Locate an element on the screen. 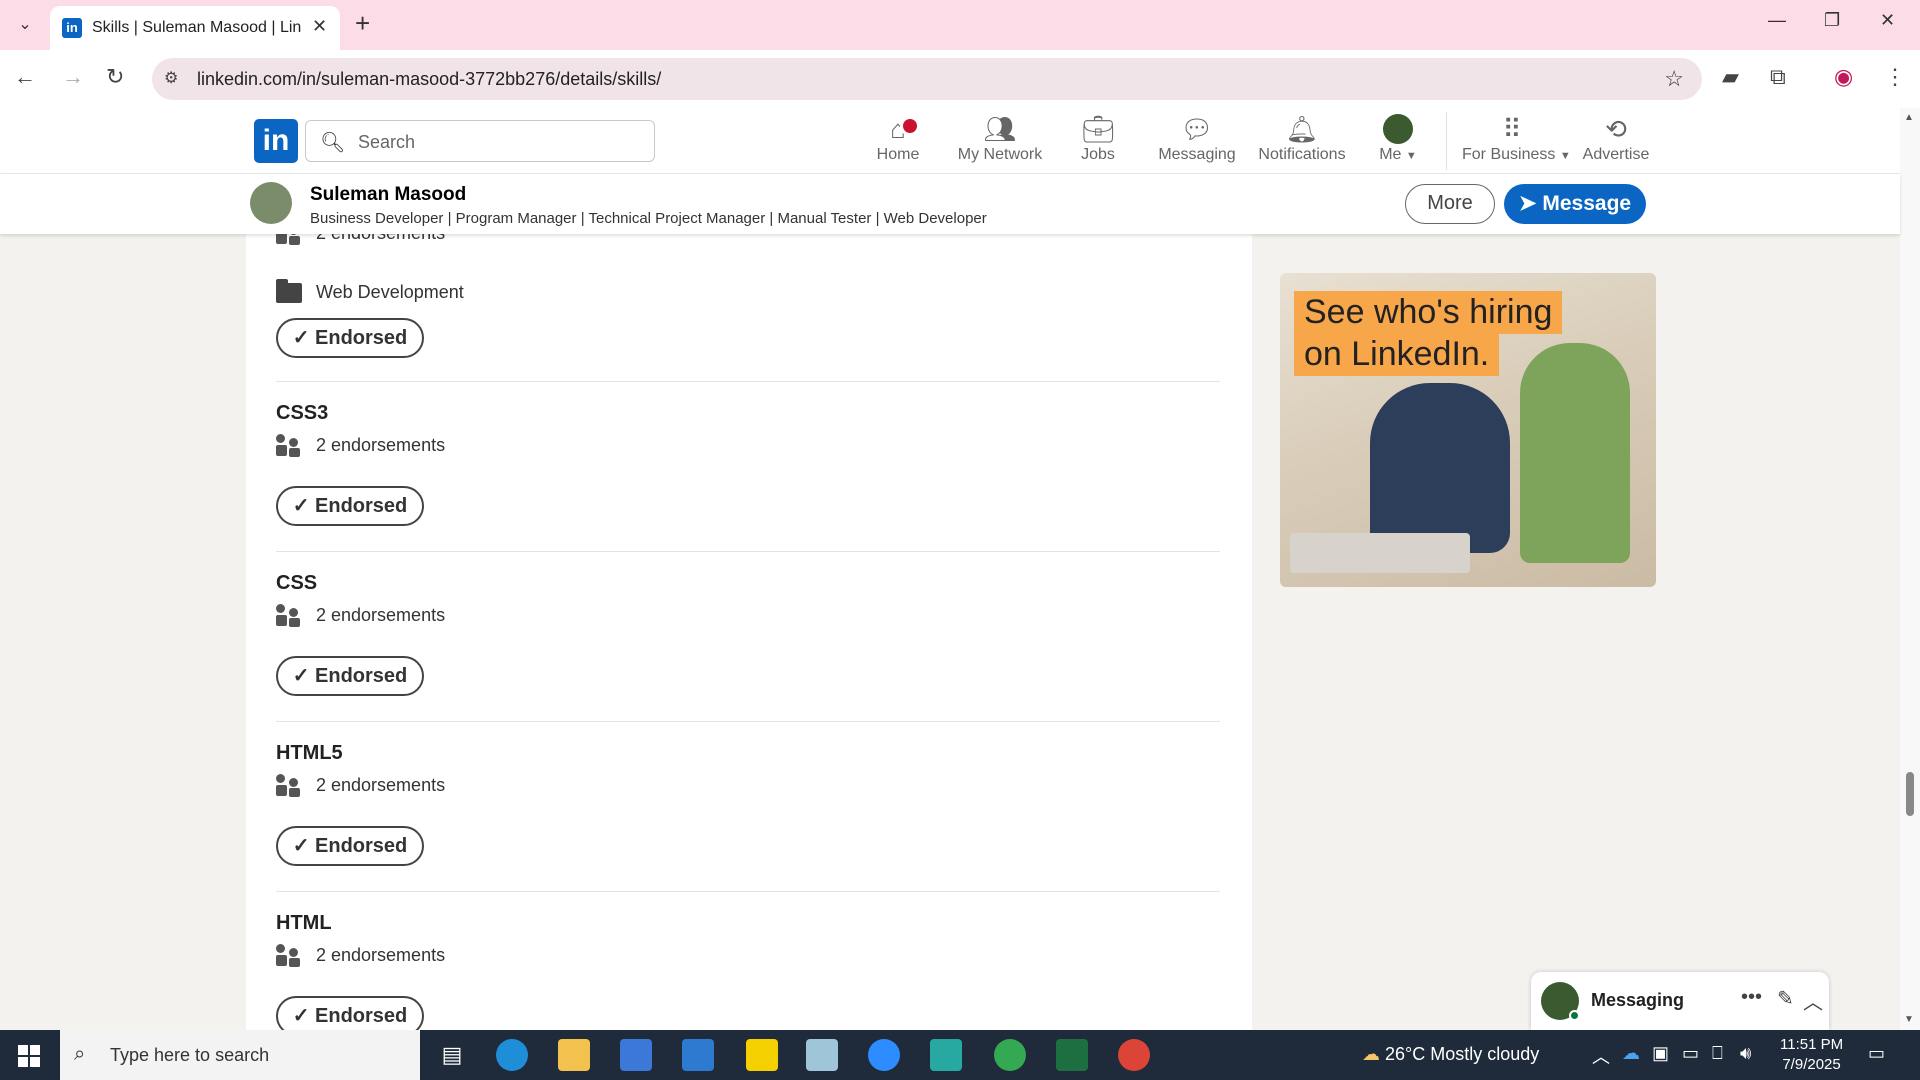  nav-jobs: 💼︎ Jobs is located at coordinates (1098, 142).